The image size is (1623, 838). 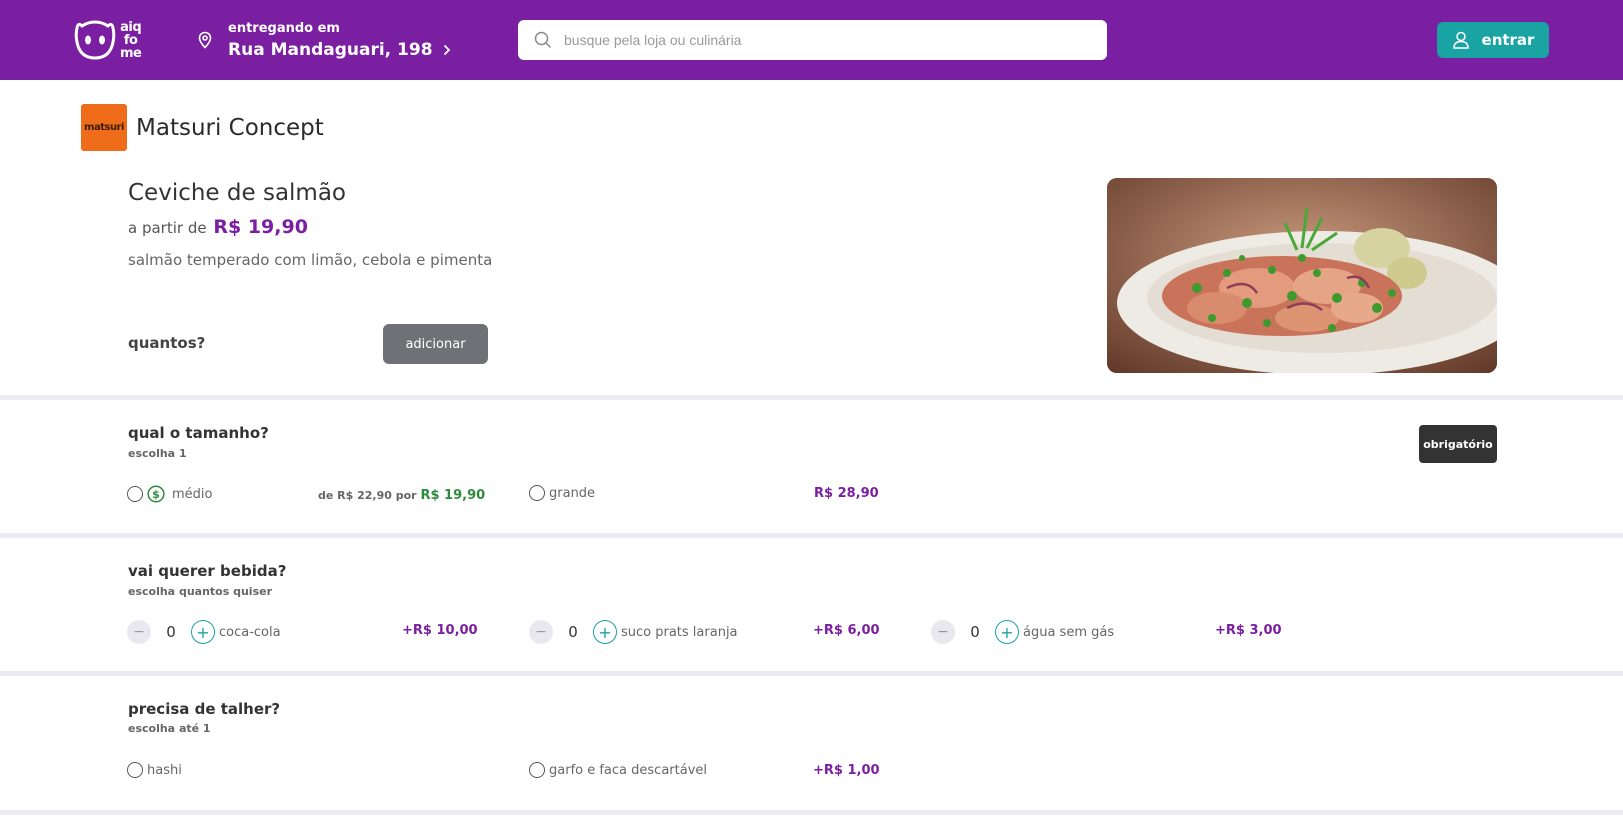 What do you see at coordinates (1022, 632) in the screenshot?
I see `drink-option-agua: − 0 + água sem gás` at bounding box center [1022, 632].